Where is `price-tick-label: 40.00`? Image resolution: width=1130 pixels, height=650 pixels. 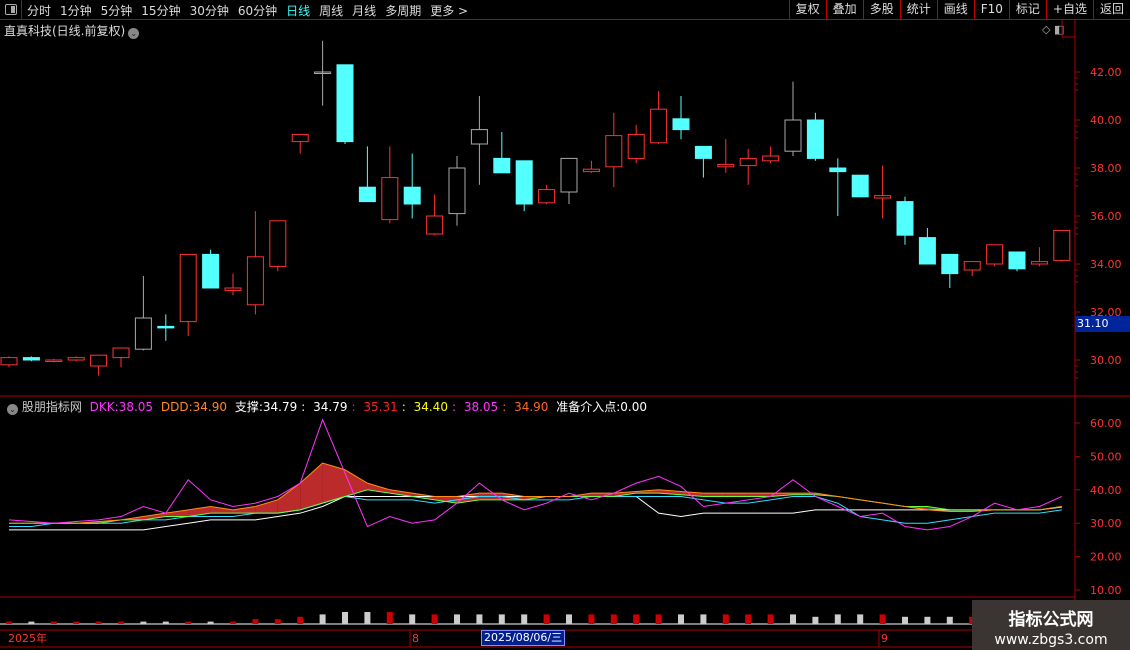
price-tick-label: 40.00 is located at coordinates (1106, 120).